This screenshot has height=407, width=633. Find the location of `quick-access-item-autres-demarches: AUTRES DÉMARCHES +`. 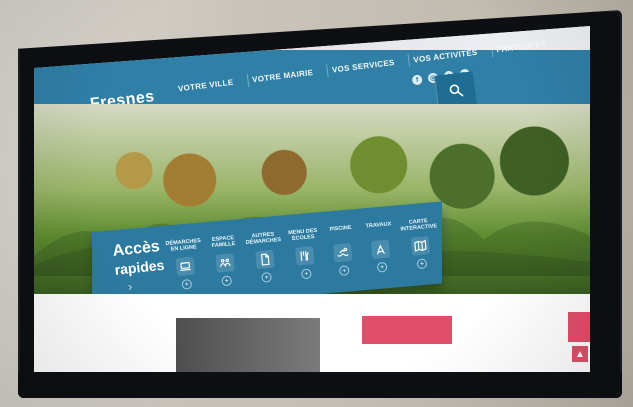

quick-access-item-autres-demarches: AUTRES DÉMARCHES + is located at coordinates (265, 257).